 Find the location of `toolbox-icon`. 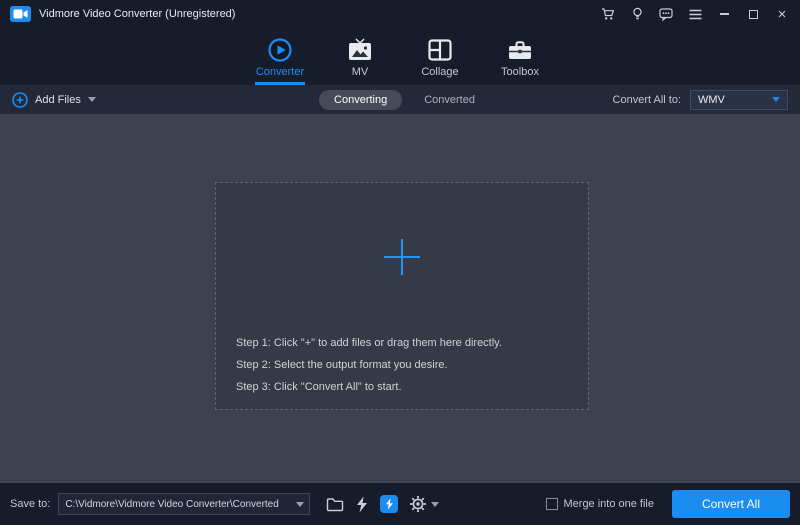

toolbox-icon is located at coordinates (520, 50).